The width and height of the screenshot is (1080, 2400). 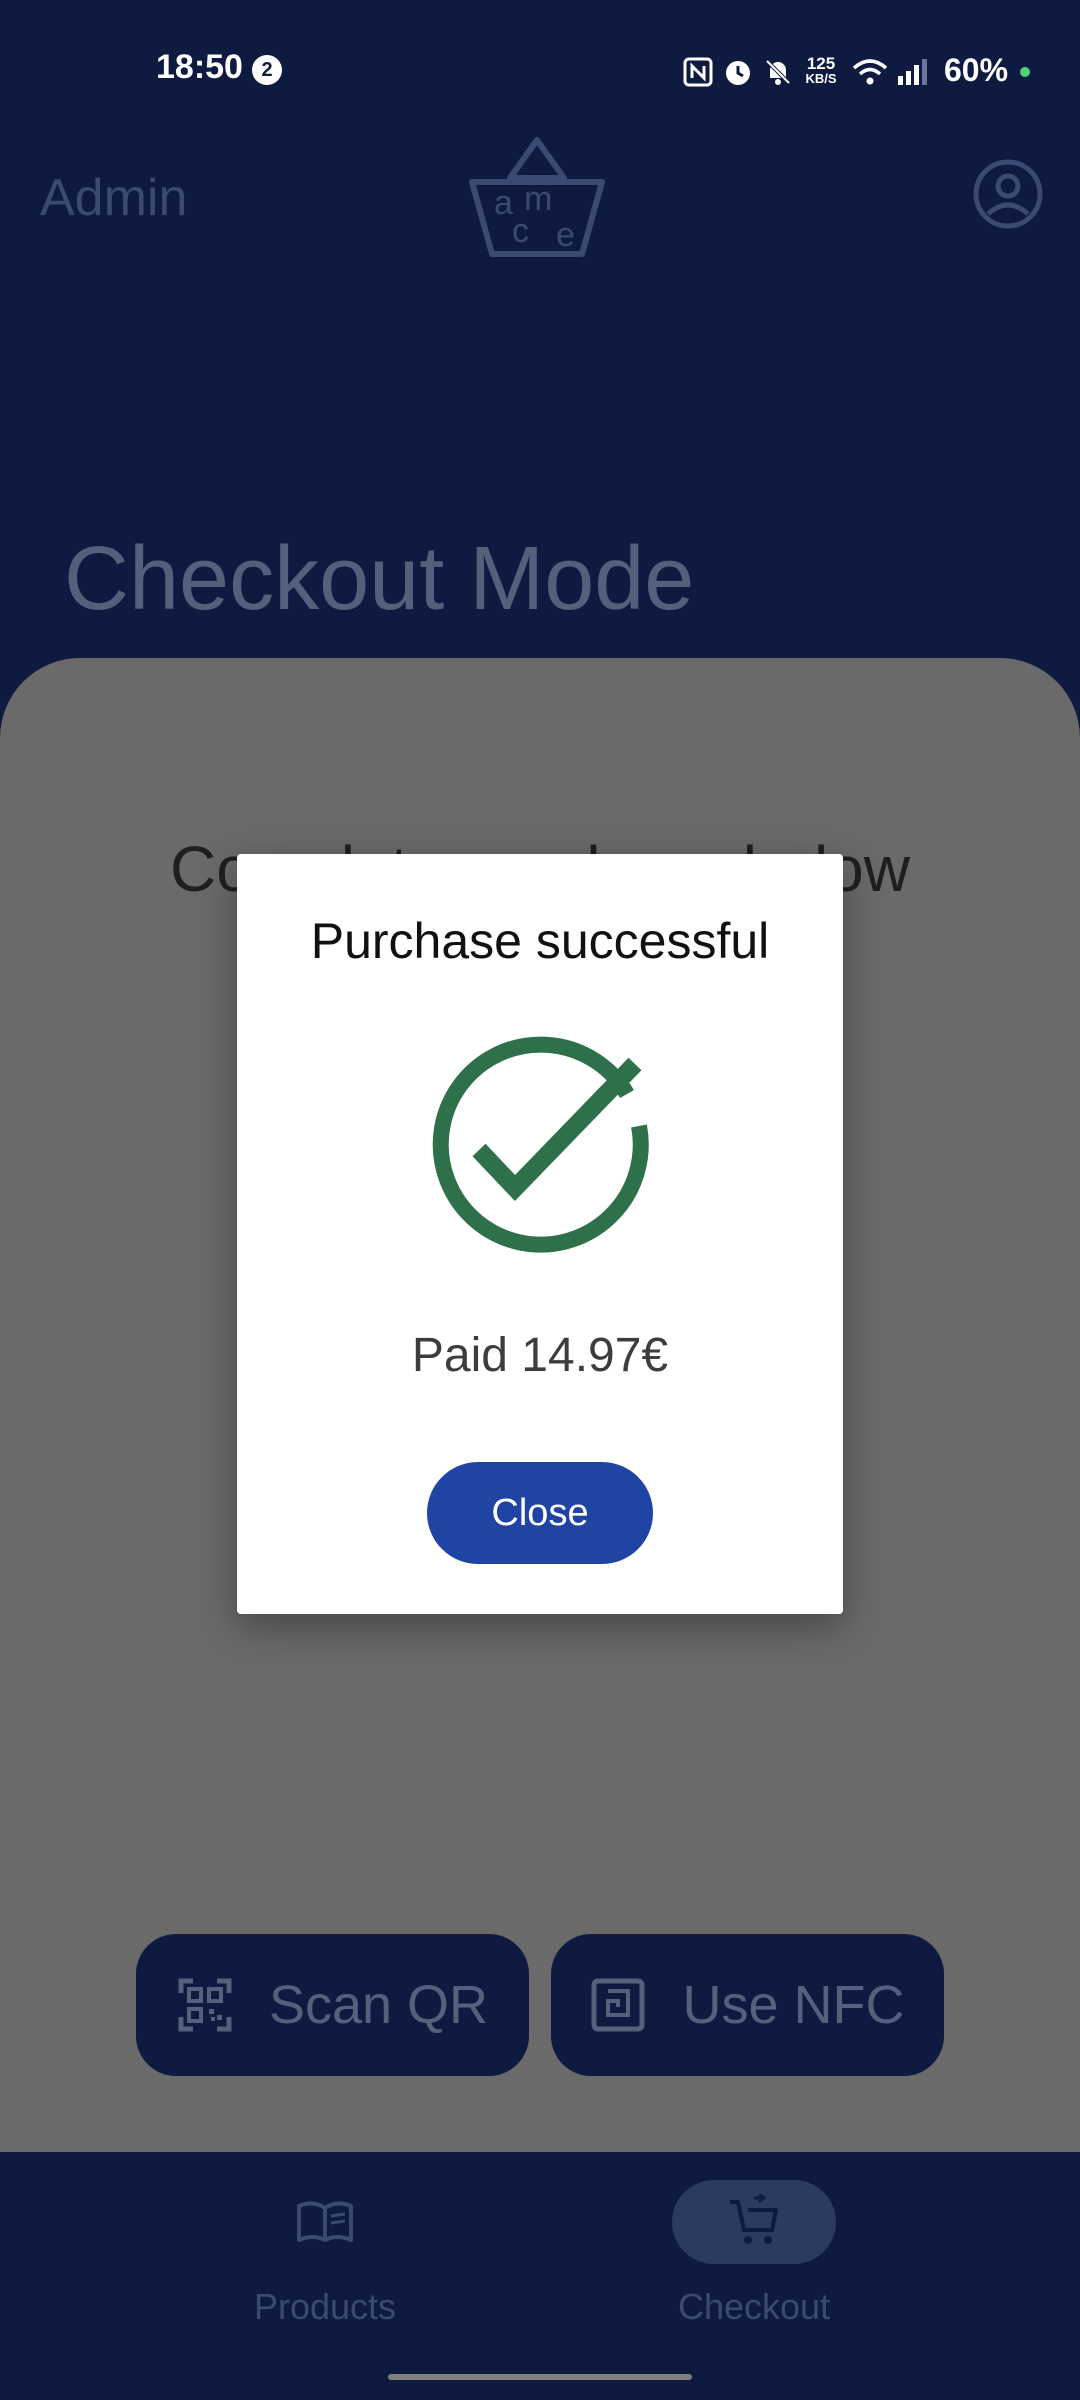 What do you see at coordinates (540, 2377) in the screenshot?
I see `gesture-bar` at bounding box center [540, 2377].